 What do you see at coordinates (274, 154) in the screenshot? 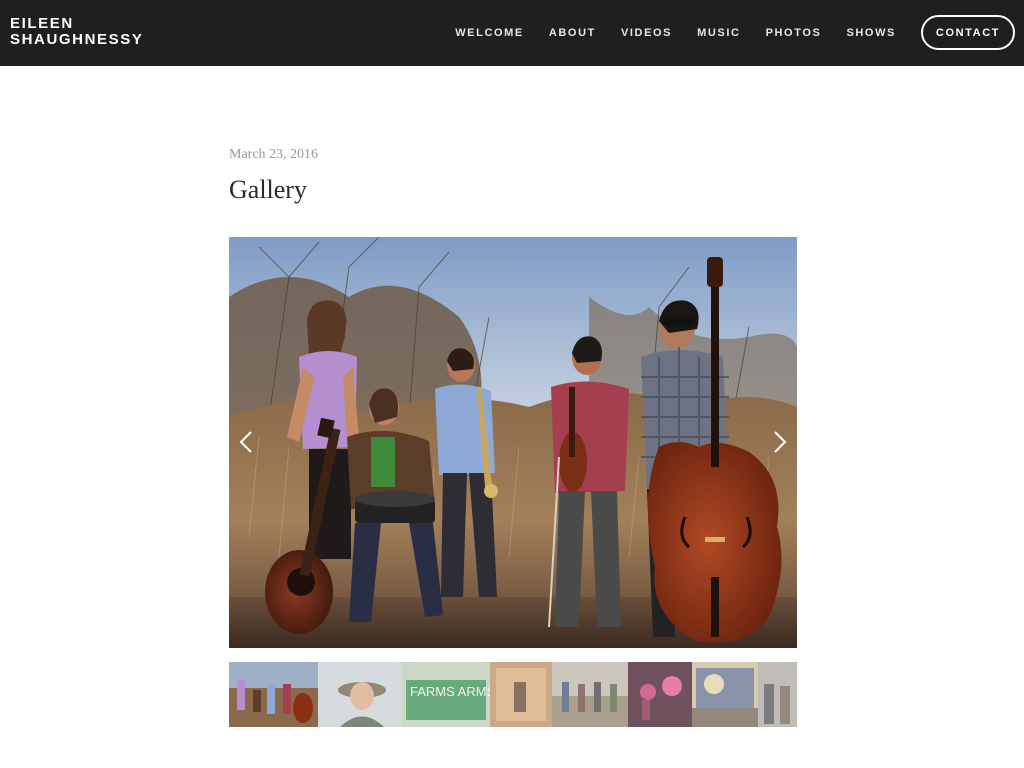
I see `post-date: March 23, 2016` at bounding box center [274, 154].